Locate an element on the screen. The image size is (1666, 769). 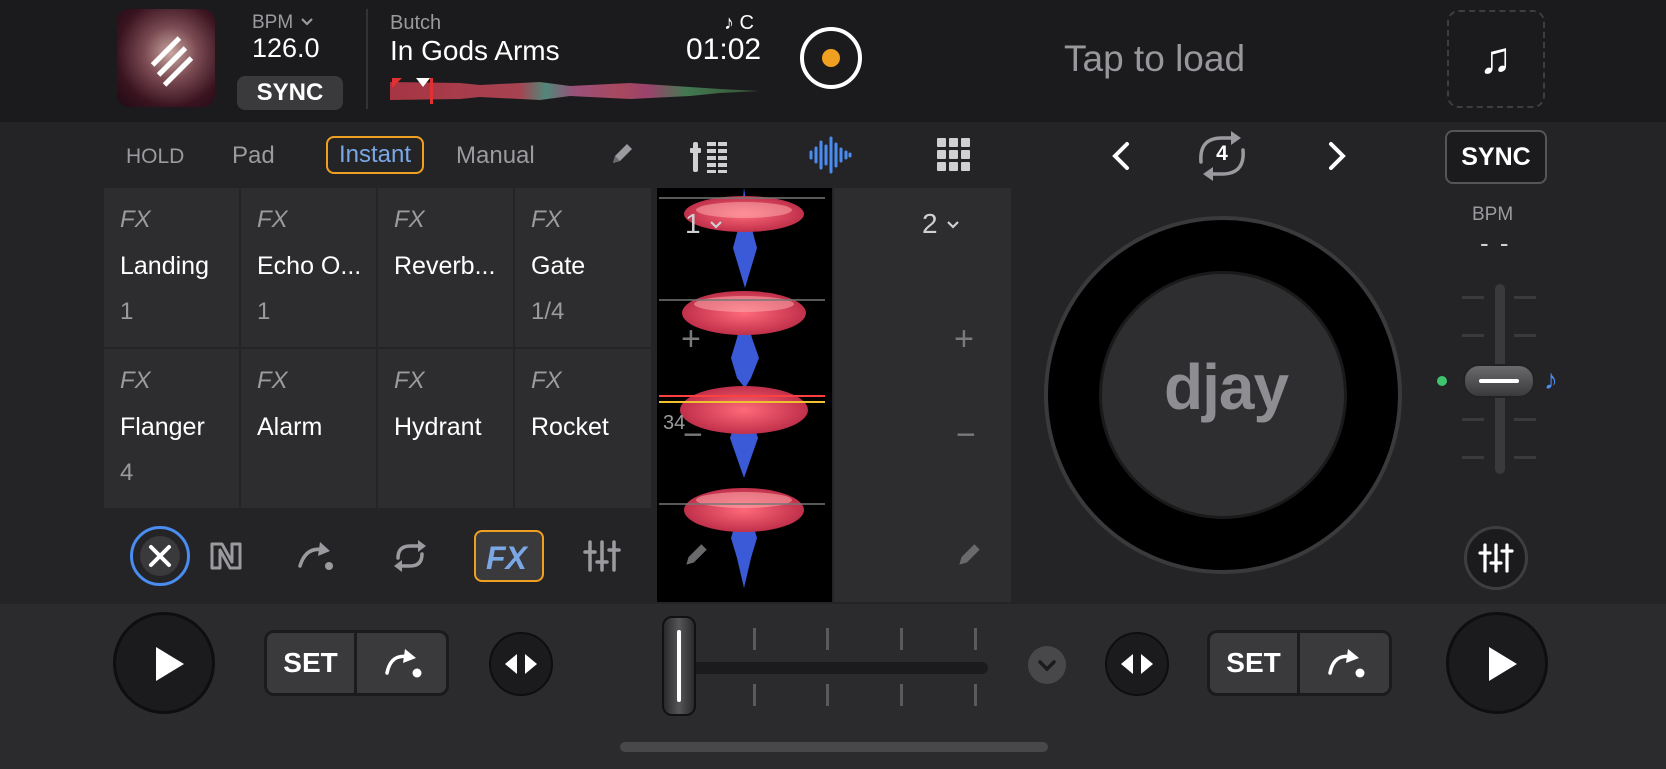
deck2-minus-button: − is located at coordinates (966, 435).